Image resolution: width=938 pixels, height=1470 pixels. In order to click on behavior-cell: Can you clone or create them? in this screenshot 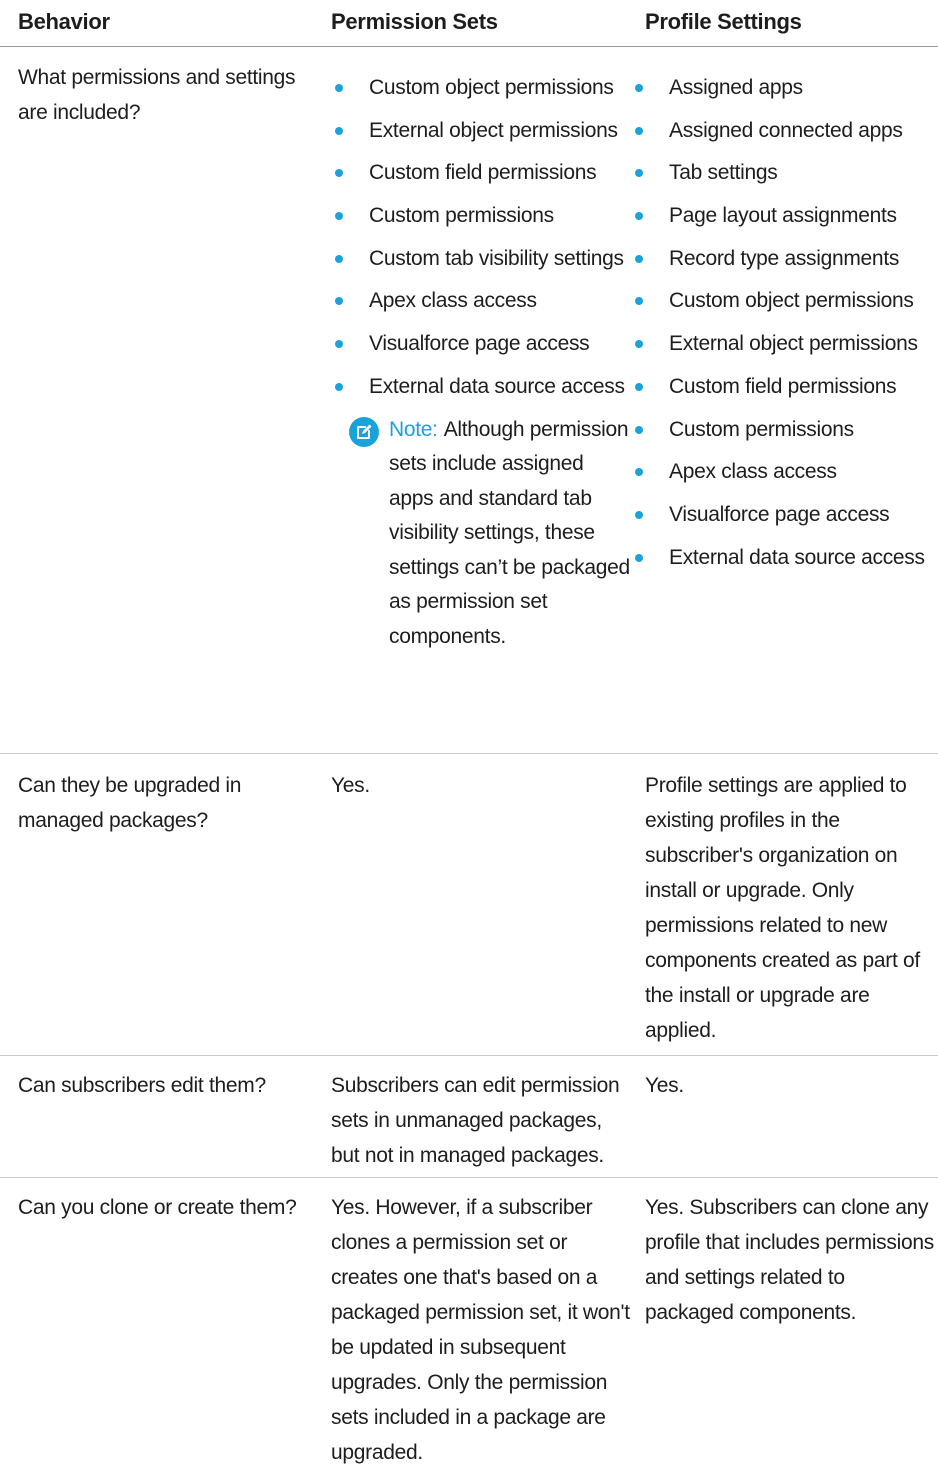, I will do `click(157, 1207)`.